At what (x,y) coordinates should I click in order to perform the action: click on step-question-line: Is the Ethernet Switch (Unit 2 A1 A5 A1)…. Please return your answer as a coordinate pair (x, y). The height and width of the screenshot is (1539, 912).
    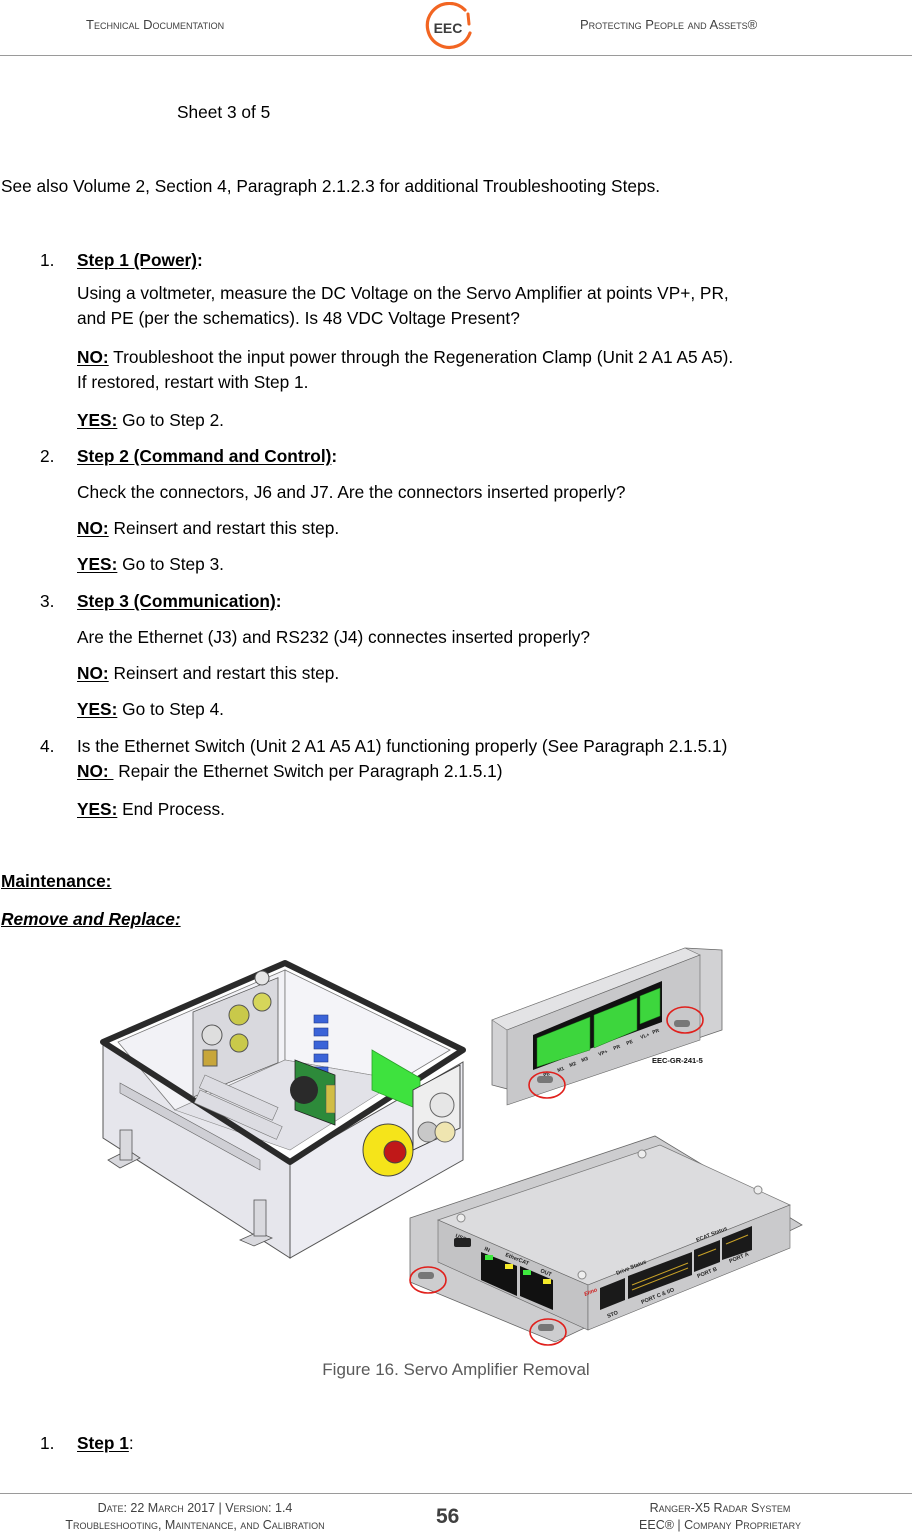
    Looking at the image, I should click on (402, 746).